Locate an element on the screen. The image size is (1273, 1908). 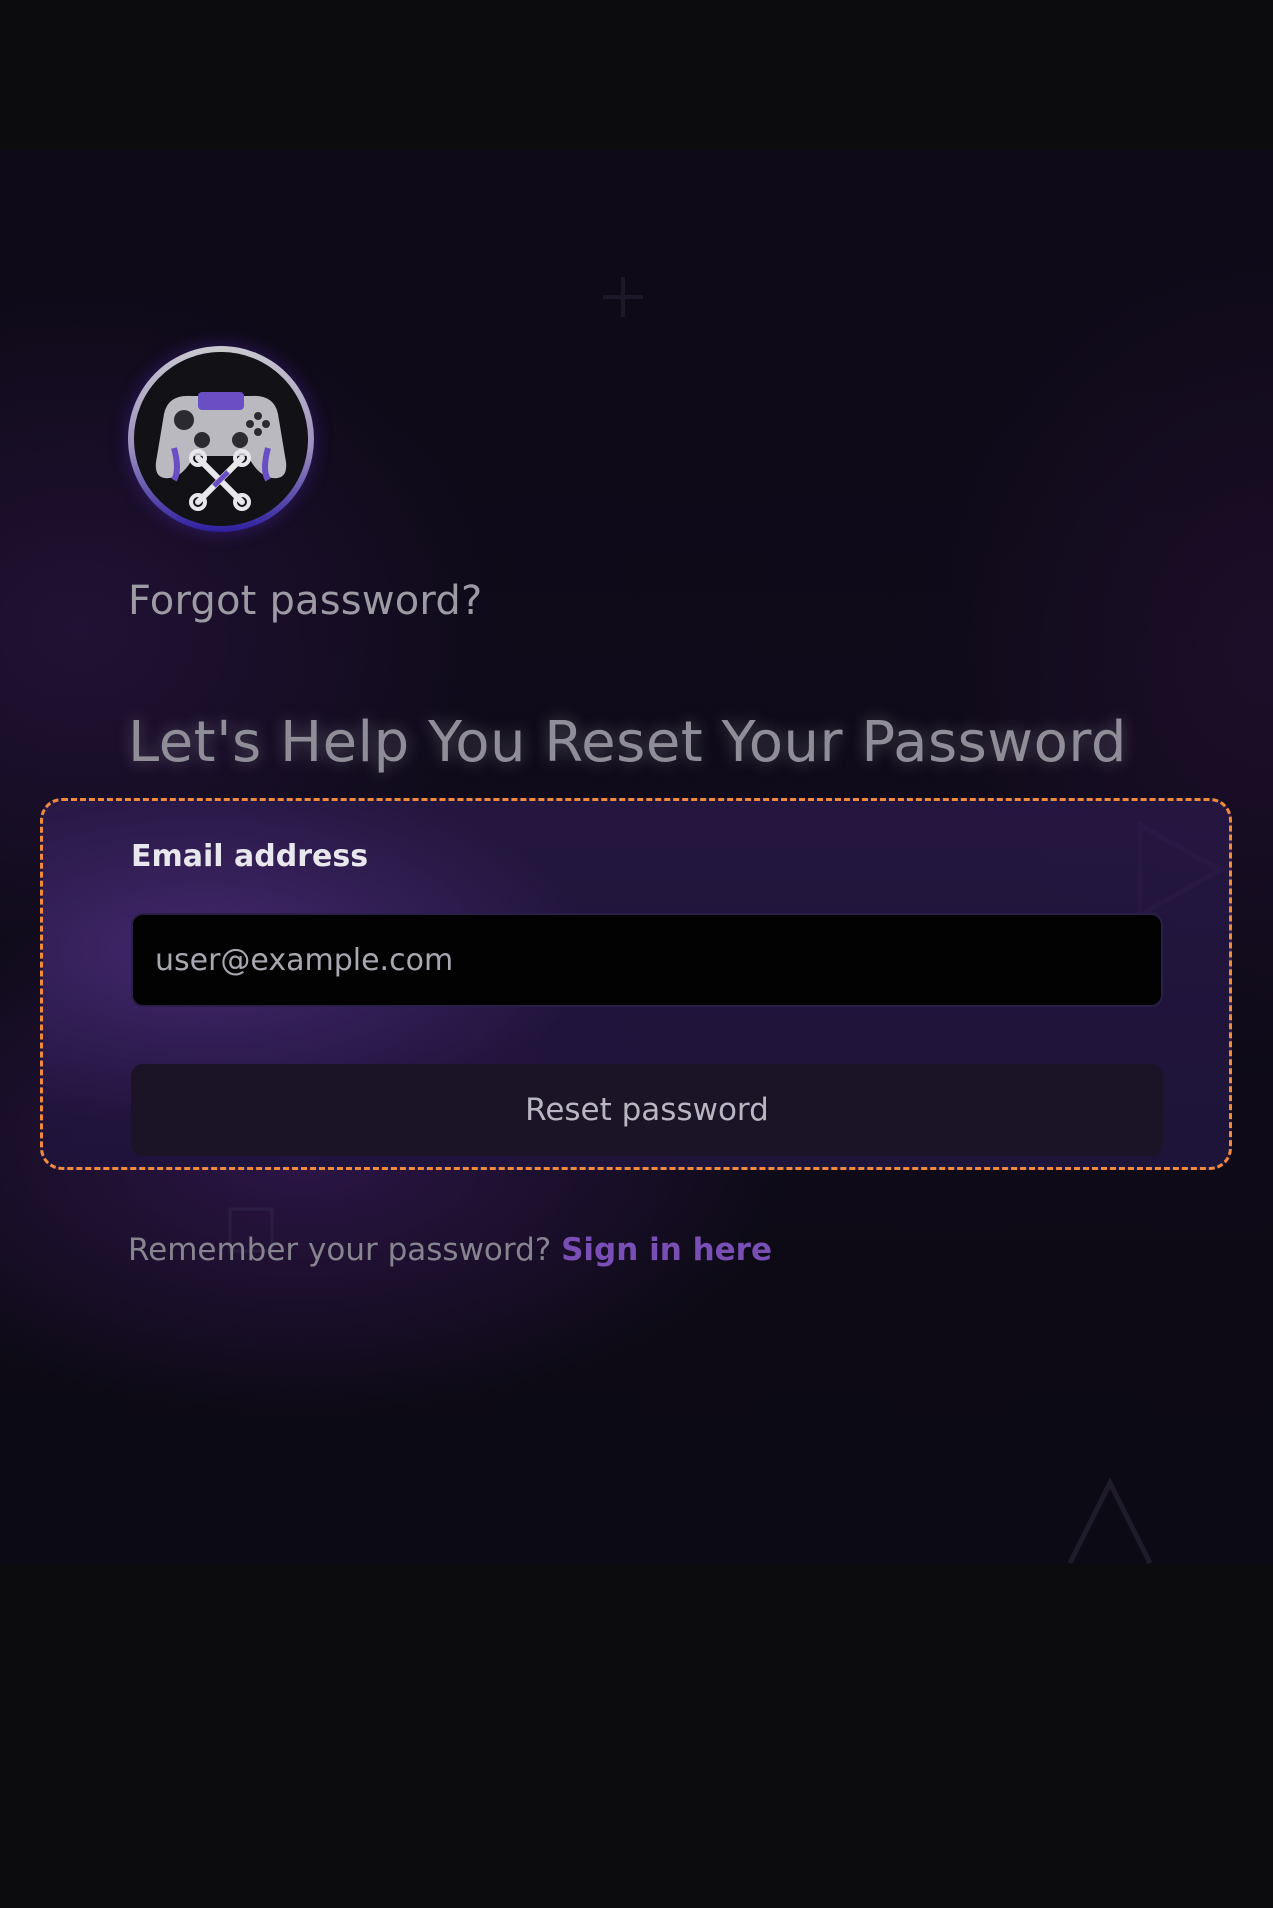
logo-graphic is located at coordinates (221, 439).